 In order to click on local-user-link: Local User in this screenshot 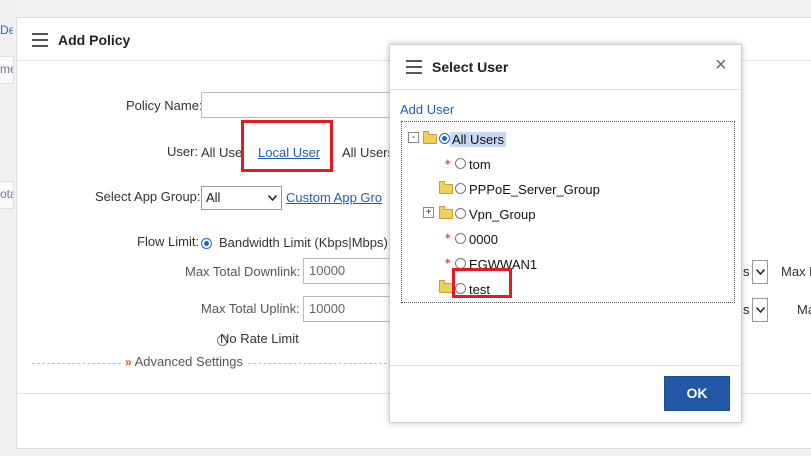, I will do `click(289, 152)`.